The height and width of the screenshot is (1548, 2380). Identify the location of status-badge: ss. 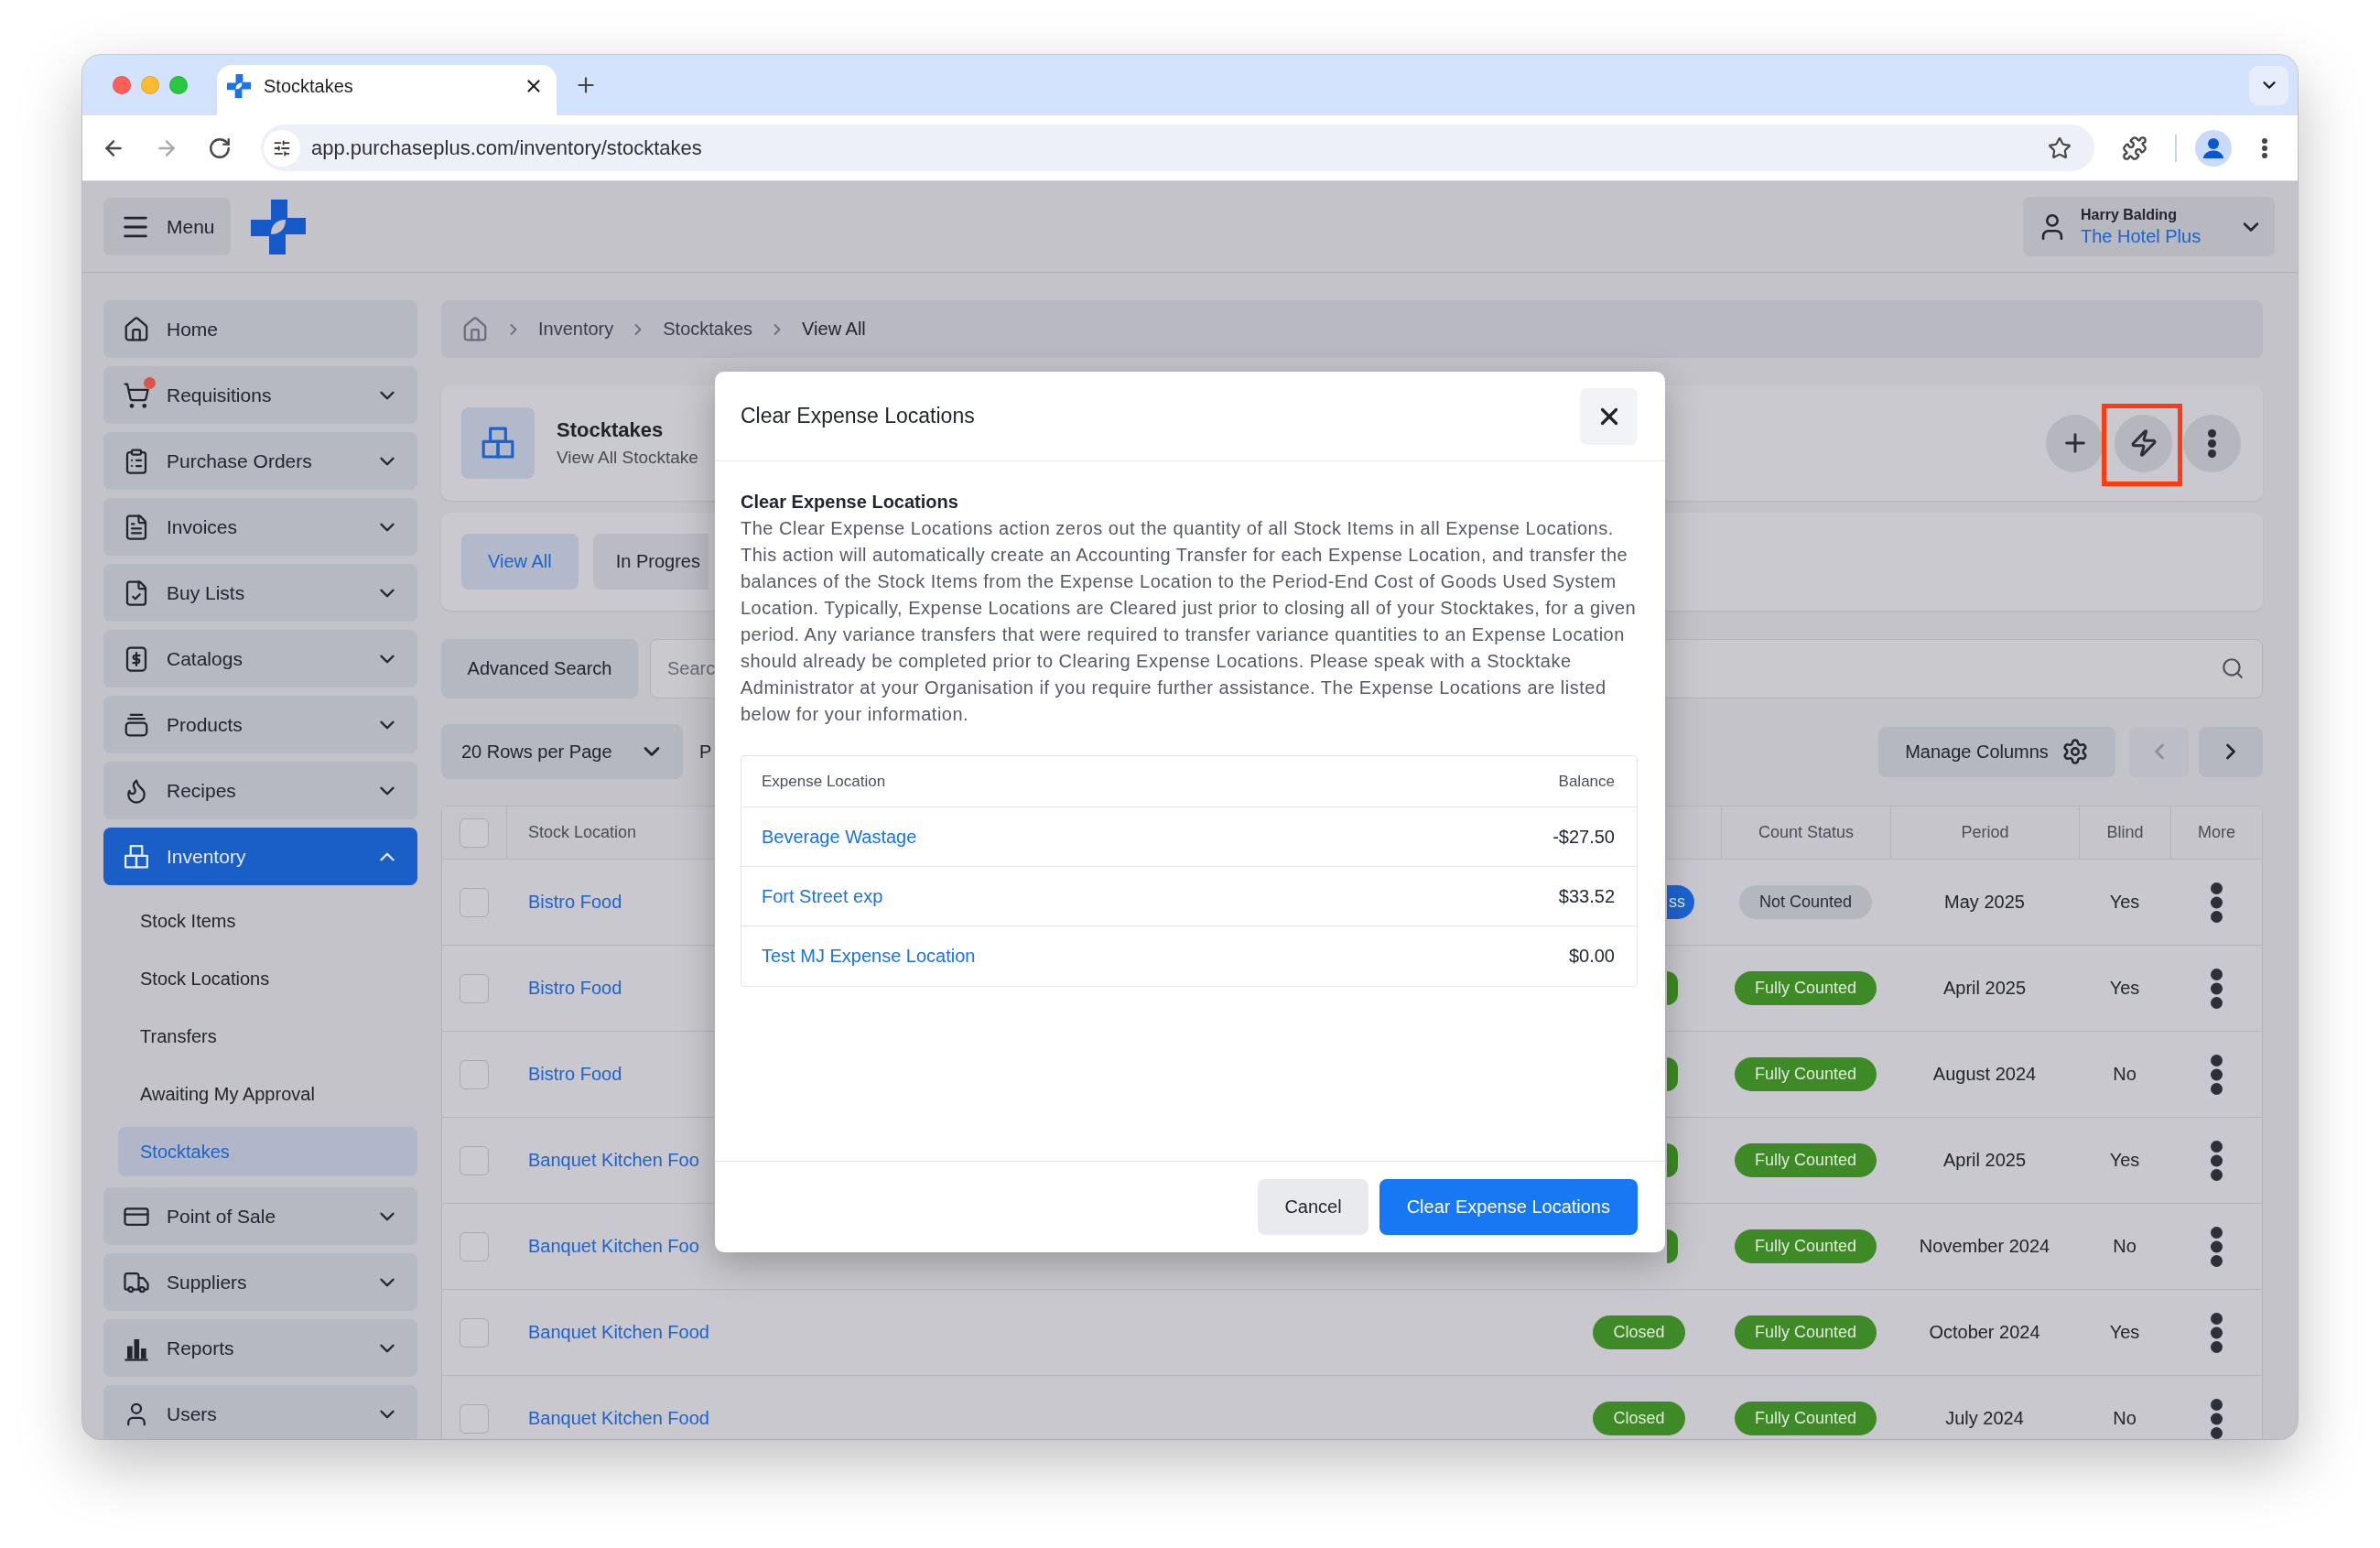
(1680, 902).